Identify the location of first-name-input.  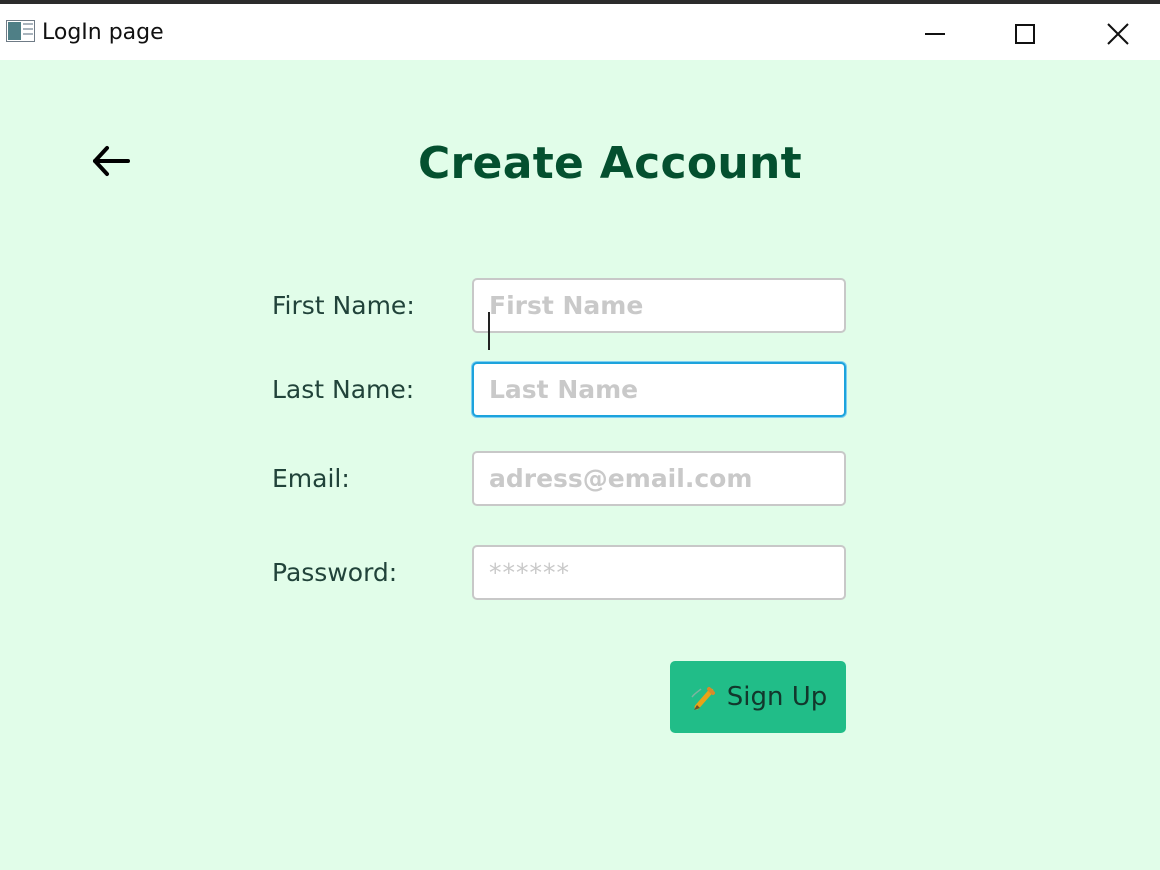
(659, 305).